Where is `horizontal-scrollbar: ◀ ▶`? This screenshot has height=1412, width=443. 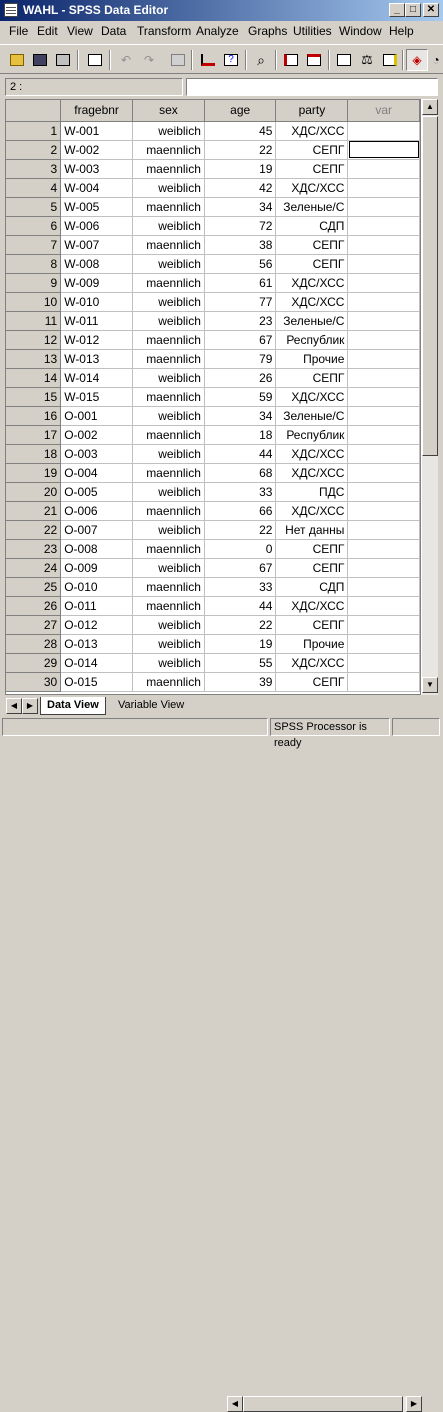 horizontal-scrollbar: ◀ ▶ is located at coordinates (324, 1404).